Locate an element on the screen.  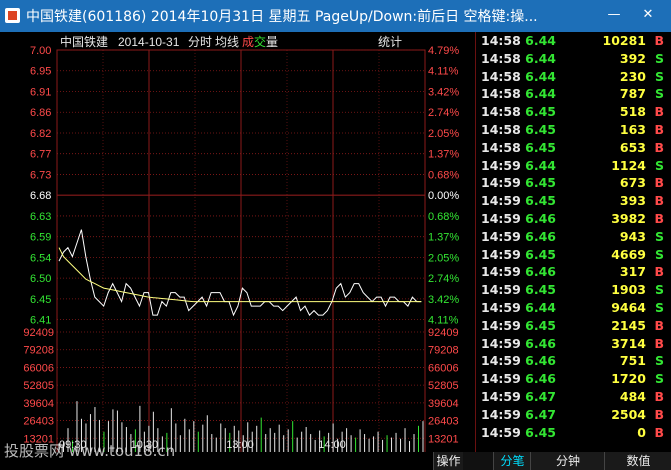
tab-operate: 操作 is located at coordinates (448, 461).